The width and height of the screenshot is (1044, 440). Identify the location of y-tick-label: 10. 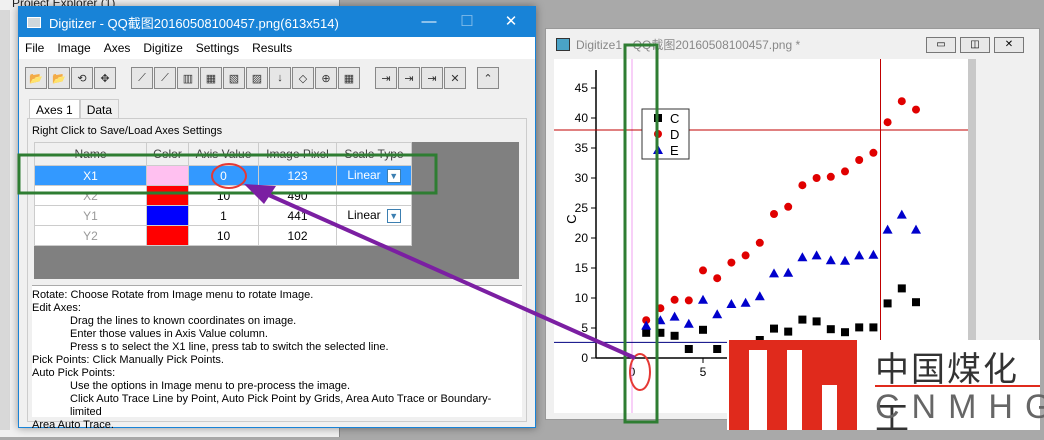
(582, 298).